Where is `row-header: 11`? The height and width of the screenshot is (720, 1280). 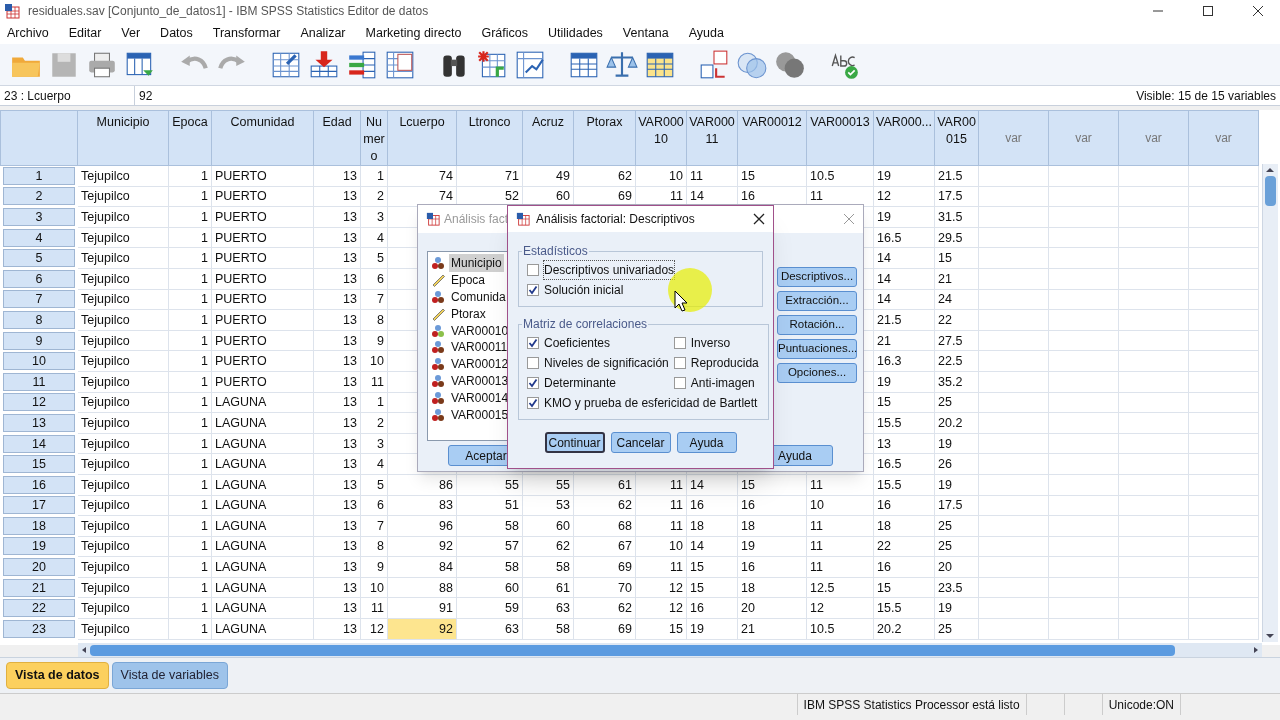 row-header: 11 is located at coordinates (39, 381).